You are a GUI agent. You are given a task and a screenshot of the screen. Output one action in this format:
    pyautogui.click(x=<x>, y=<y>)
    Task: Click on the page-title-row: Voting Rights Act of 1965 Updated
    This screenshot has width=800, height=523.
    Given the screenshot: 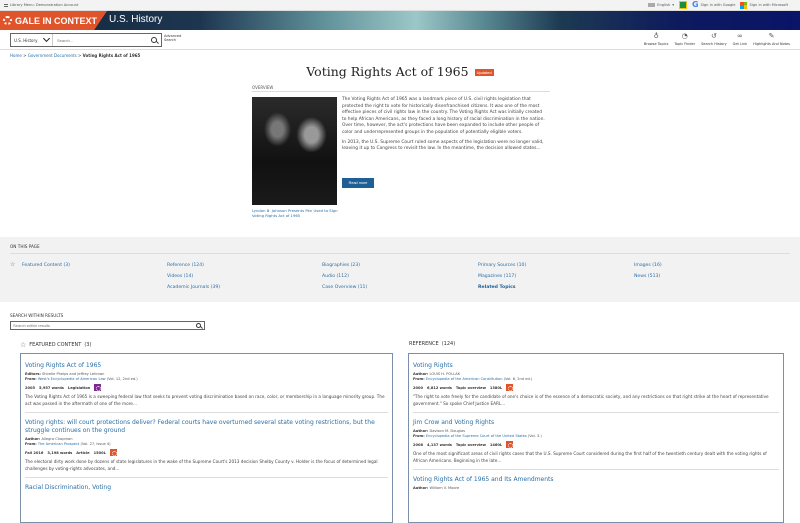 What is the action you would take?
    pyautogui.click(x=400, y=71)
    